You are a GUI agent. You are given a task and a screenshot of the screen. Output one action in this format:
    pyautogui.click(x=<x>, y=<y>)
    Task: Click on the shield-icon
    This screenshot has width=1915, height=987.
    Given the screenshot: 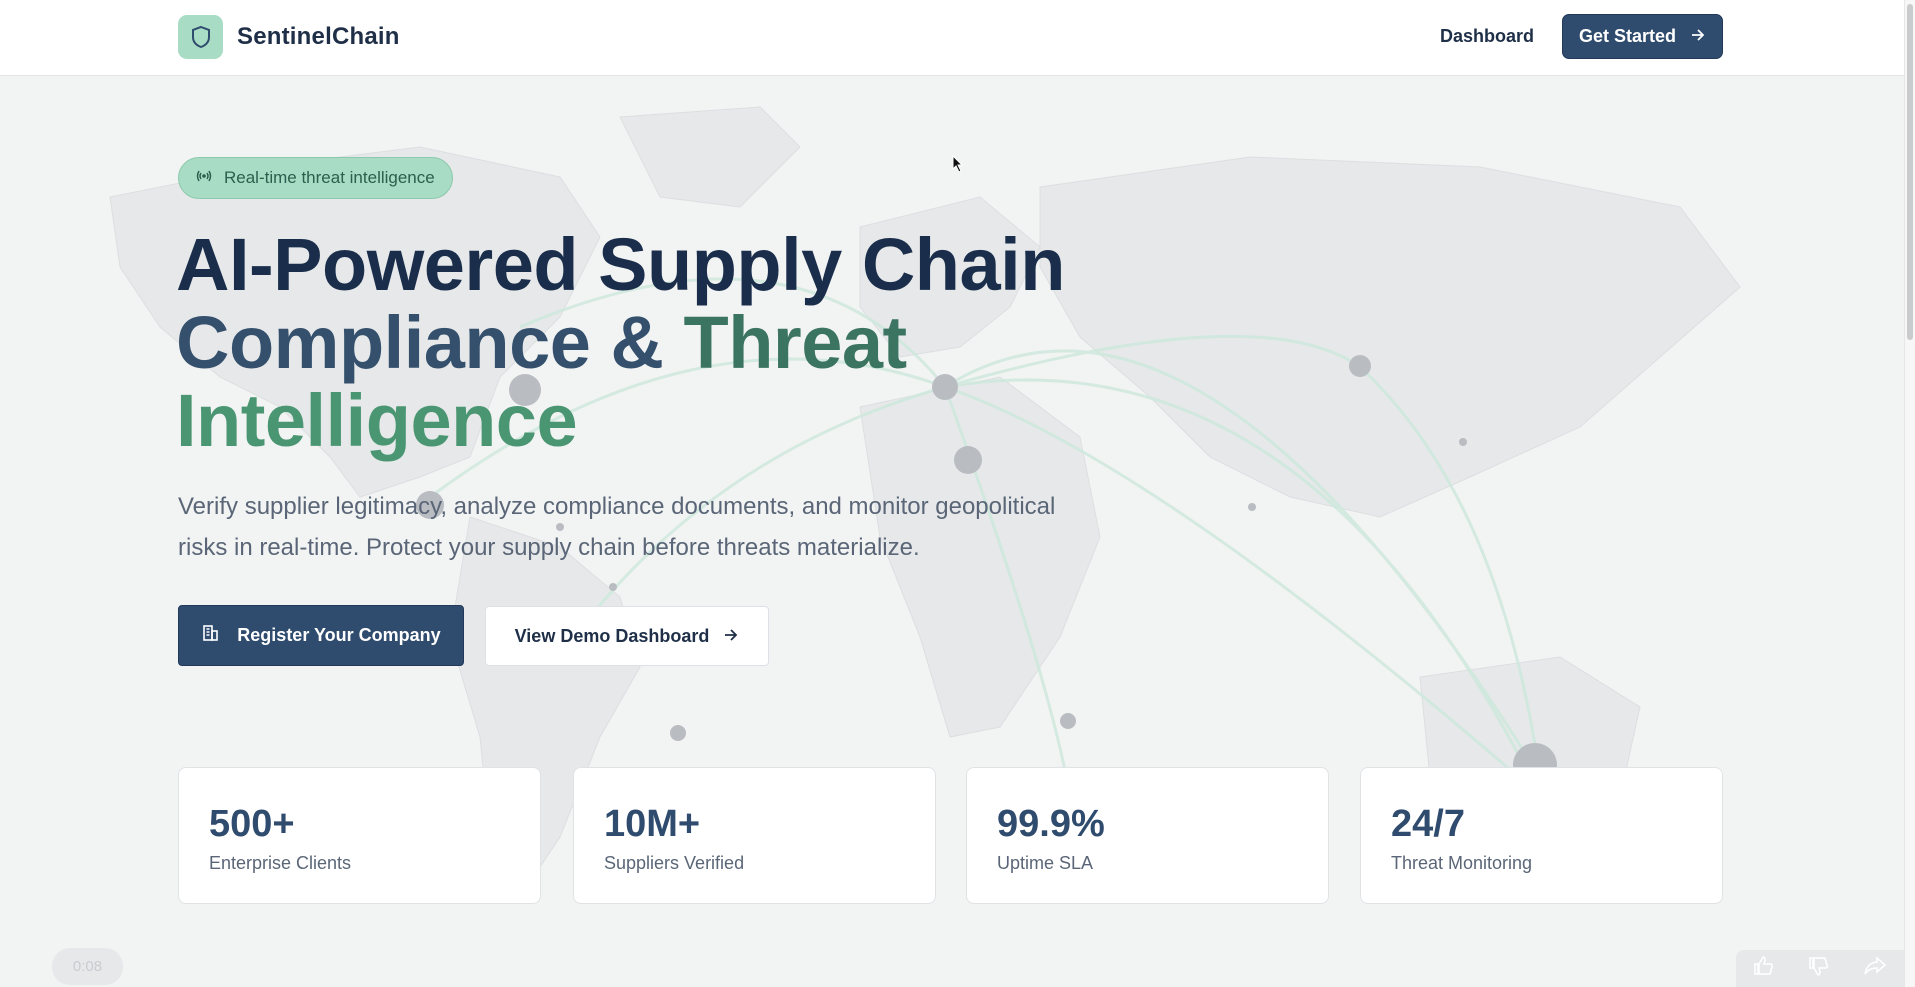 What is the action you would take?
    pyautogui.click(x=200, y=37)
    